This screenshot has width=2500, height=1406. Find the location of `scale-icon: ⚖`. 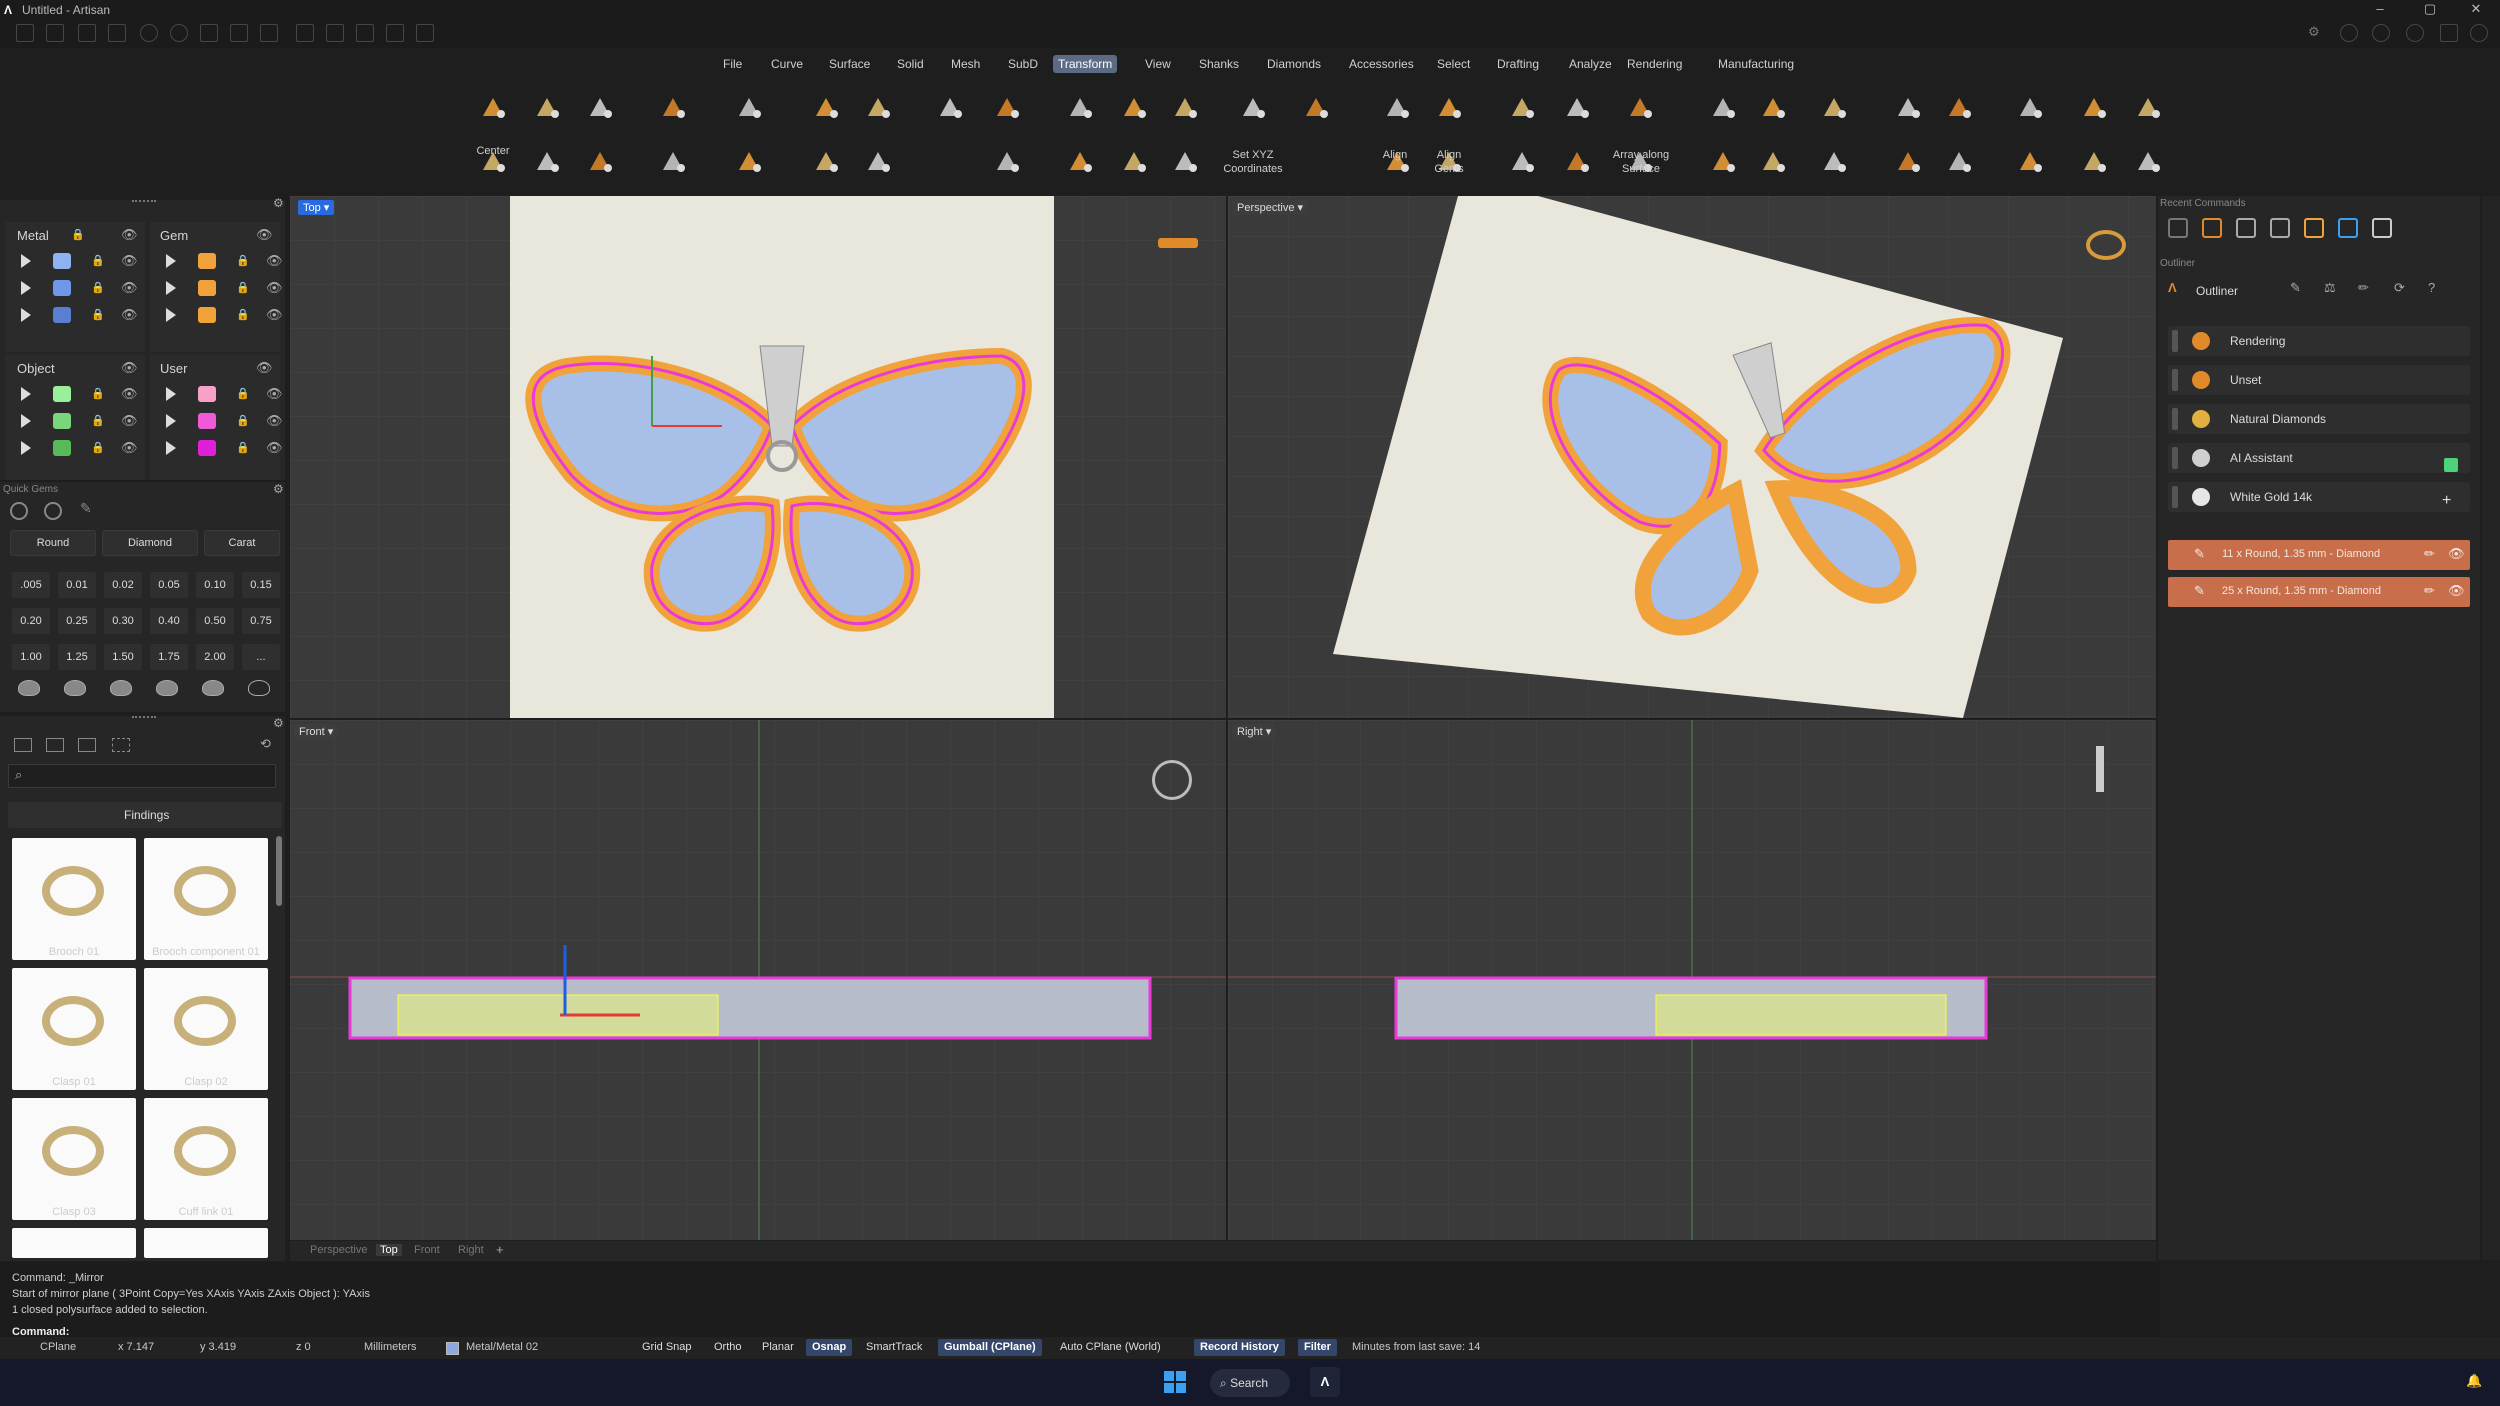

scale-icon: ⚖ is located at coordinates (2330, 288).